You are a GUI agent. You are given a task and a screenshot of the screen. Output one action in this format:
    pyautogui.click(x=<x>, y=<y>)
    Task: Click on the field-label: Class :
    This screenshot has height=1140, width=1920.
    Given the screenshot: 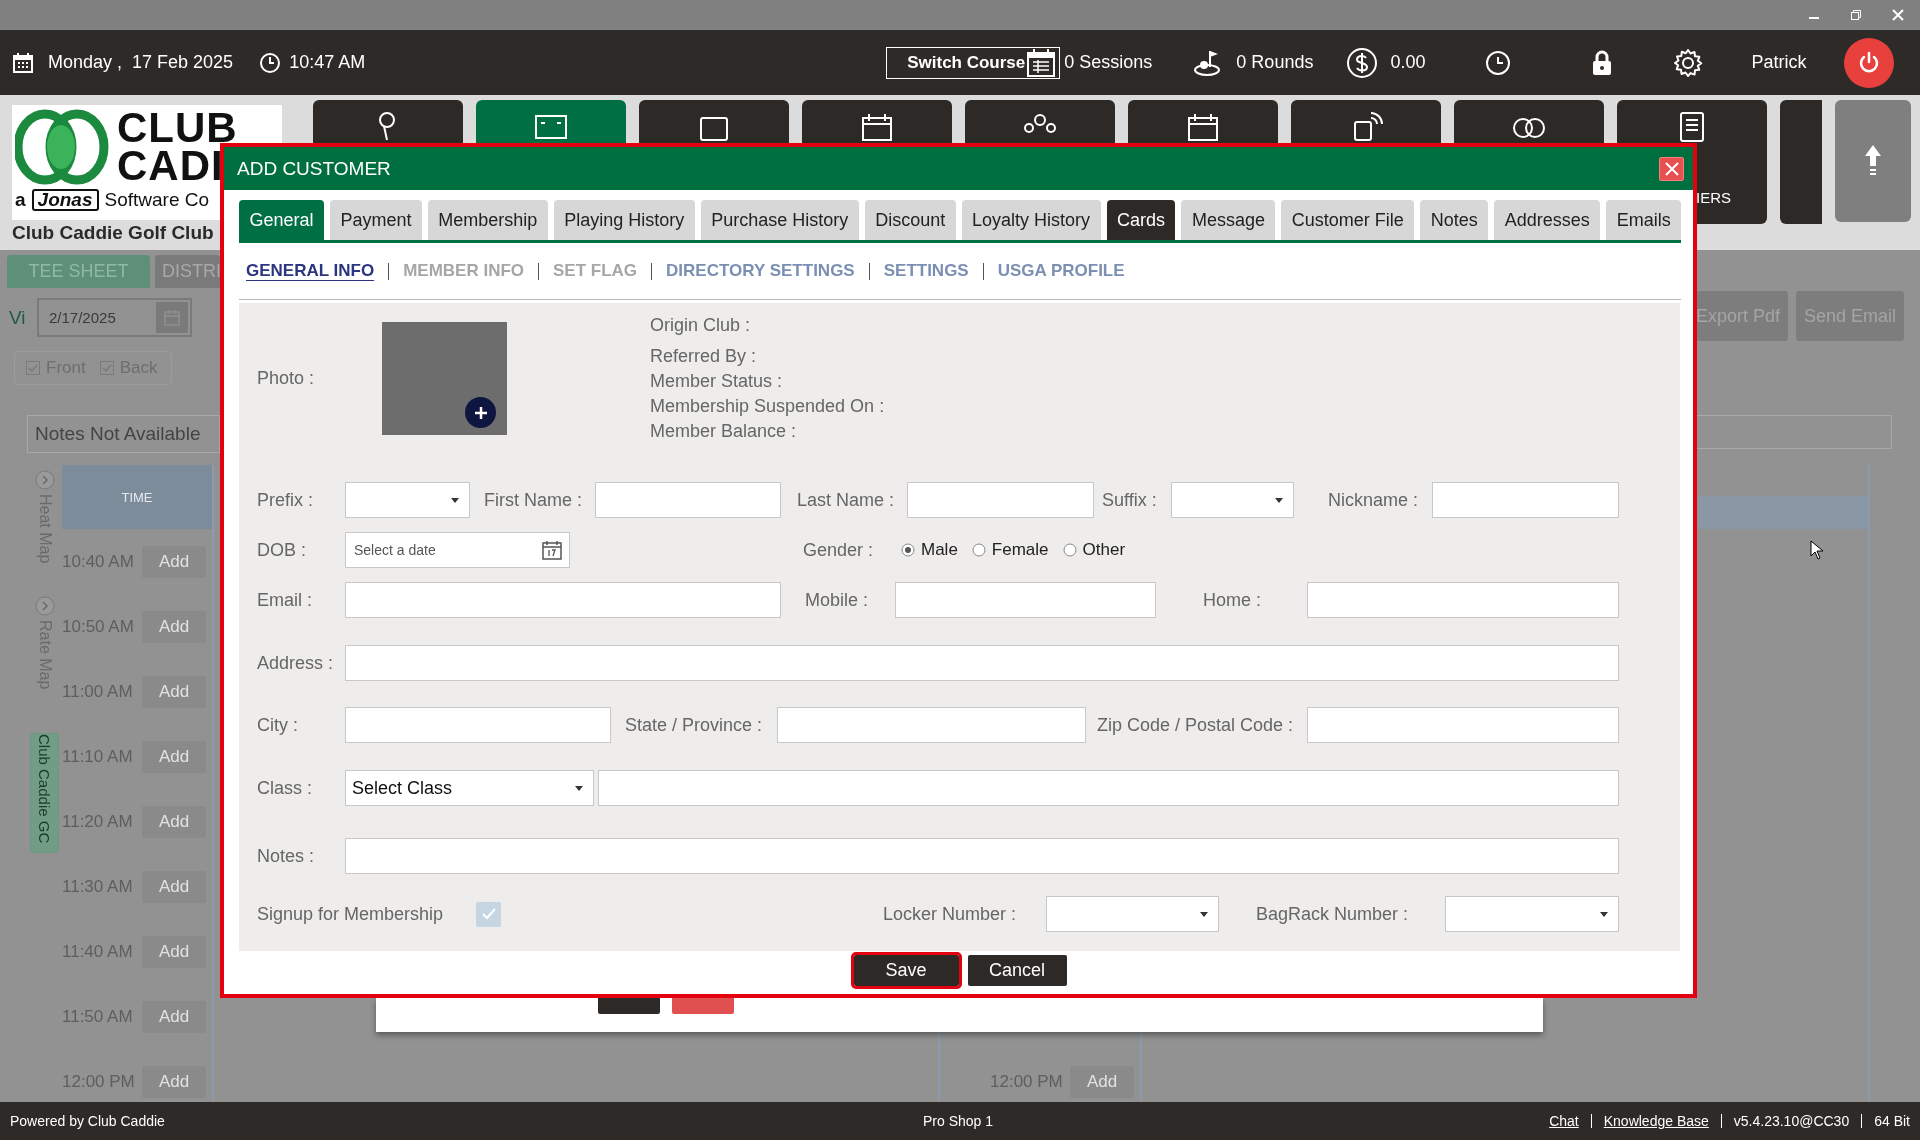 What is the action you would take?
    pyautogui.click(x=284, y=787)
    